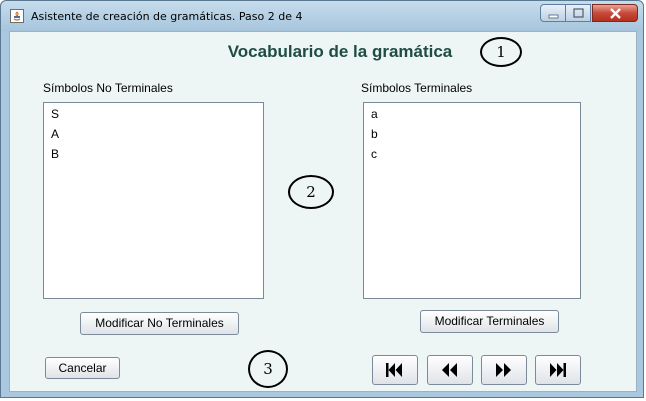  I want to click on list-item: A, so click(157, 137).